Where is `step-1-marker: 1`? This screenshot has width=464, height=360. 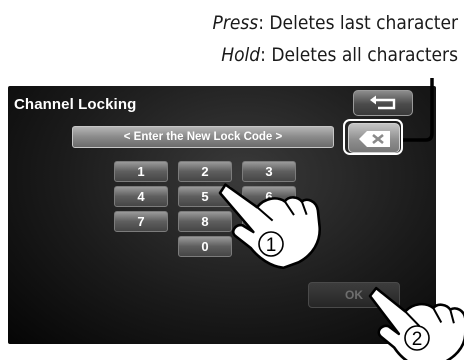
step-1-marker: 1 is located at coordinates (271, 244).